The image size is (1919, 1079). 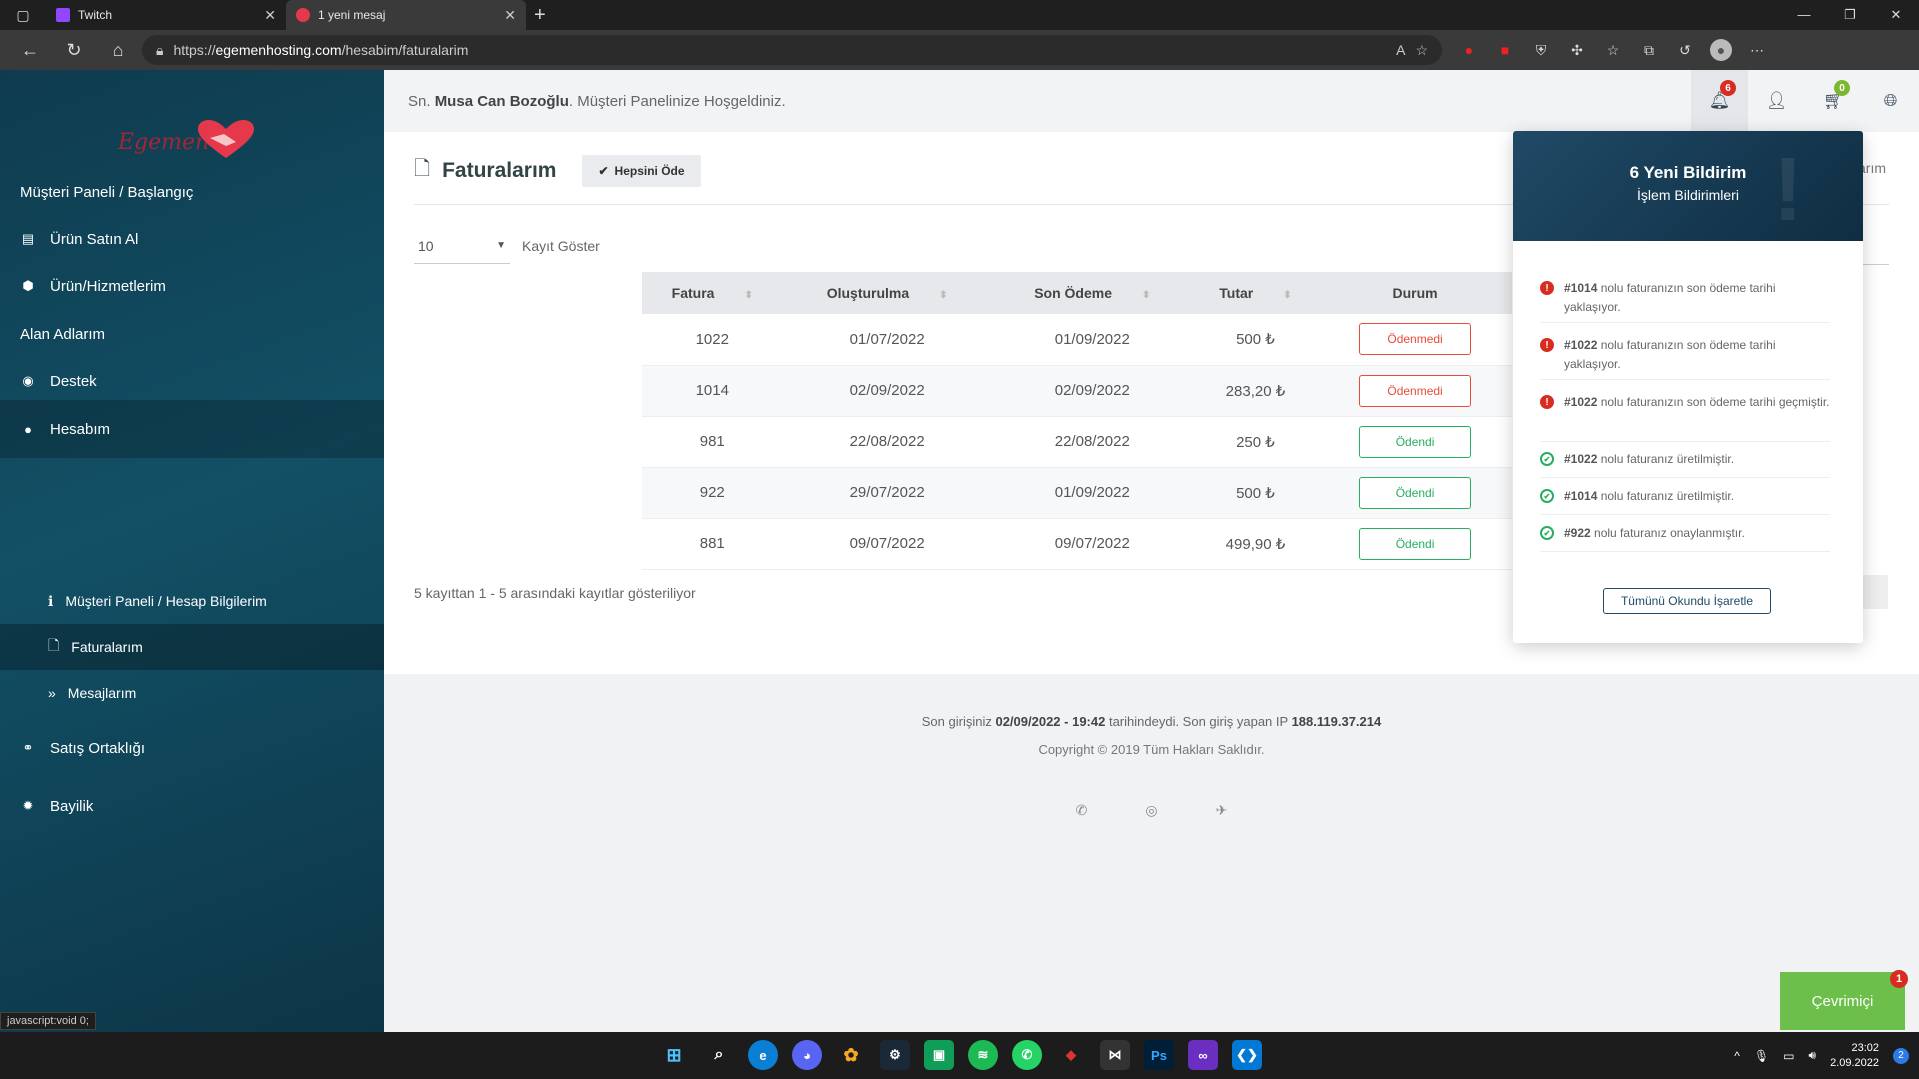 I want to click on chevron-up-icon: ^, so click(x=1737, y=1056).